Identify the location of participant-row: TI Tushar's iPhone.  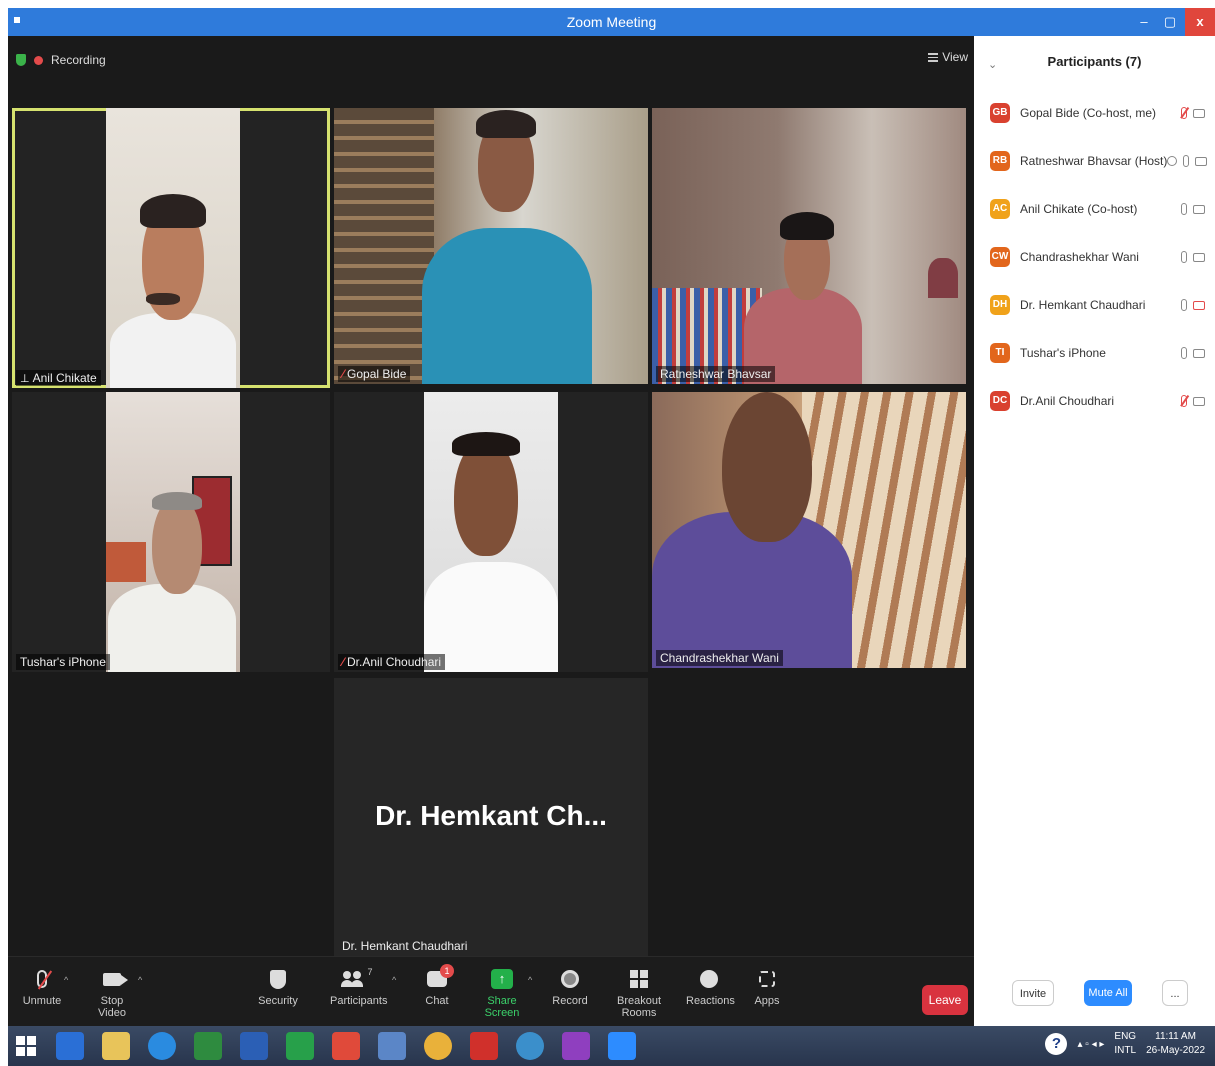
(1097, 353).